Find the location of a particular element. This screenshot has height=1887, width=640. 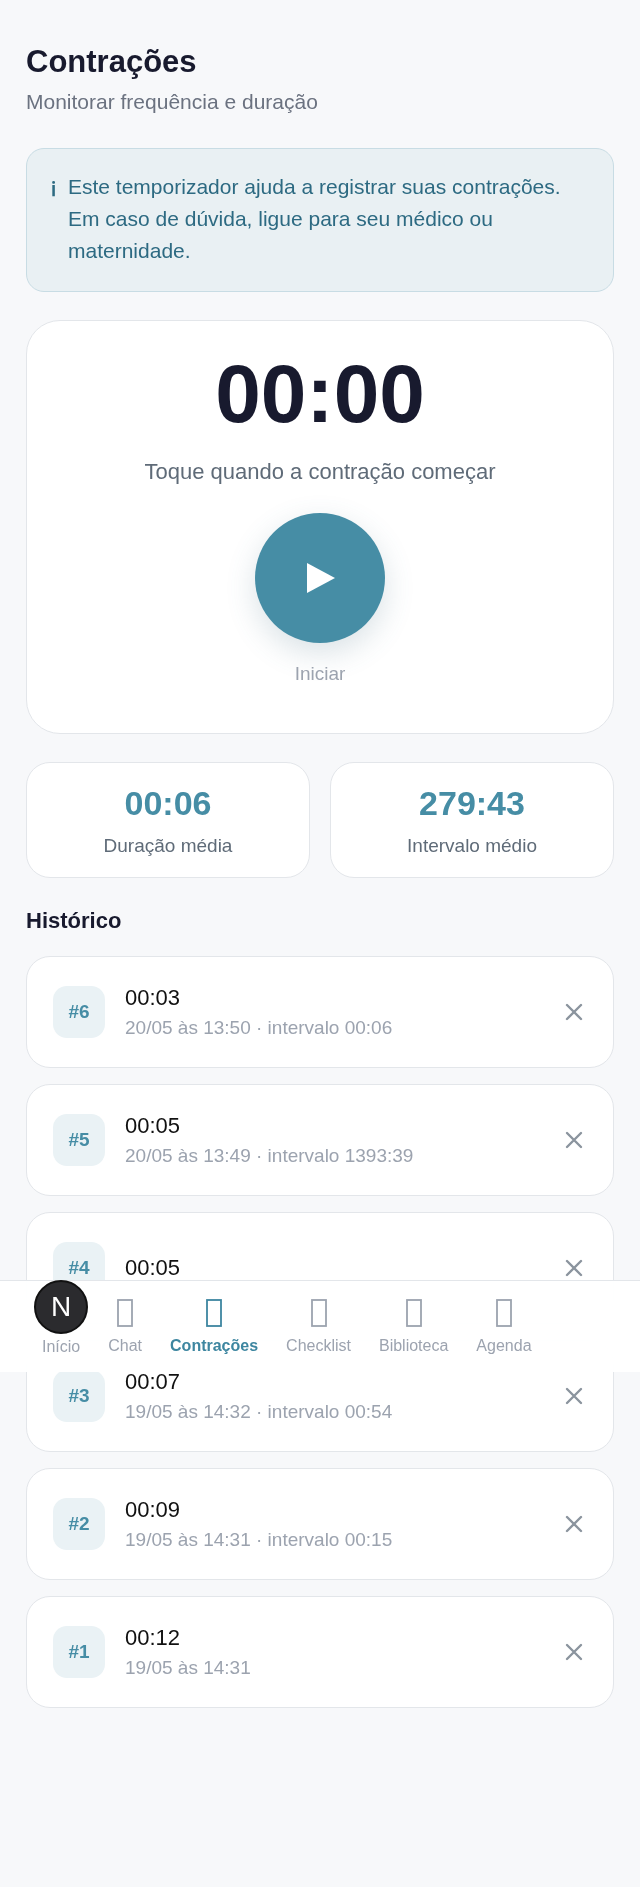

nav-tab: Checklist is located at coordinates (318, 1326).